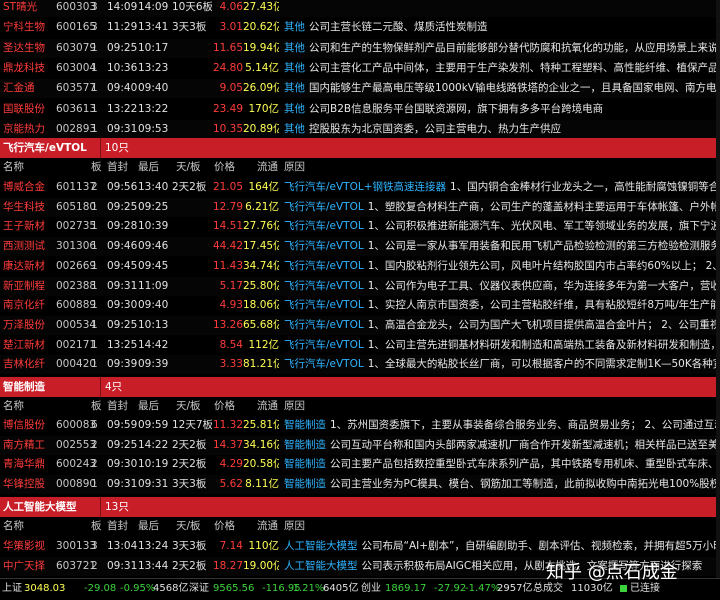 The height and width of the screenshot is (600, 720). I want to click on cell-name: 汇金通, so click(29, 88).